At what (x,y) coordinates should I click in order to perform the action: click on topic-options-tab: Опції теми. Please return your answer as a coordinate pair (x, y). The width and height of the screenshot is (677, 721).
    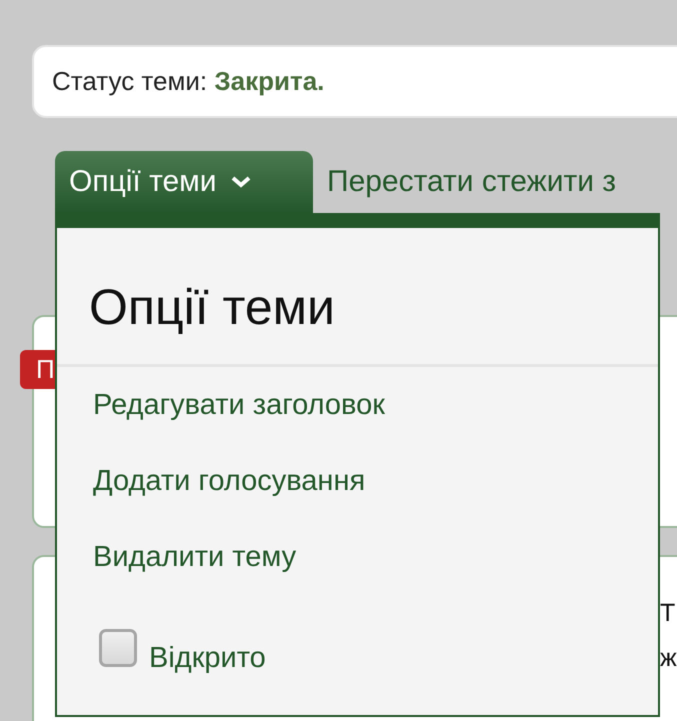
    Looking at the image, I should click on (184, 182).